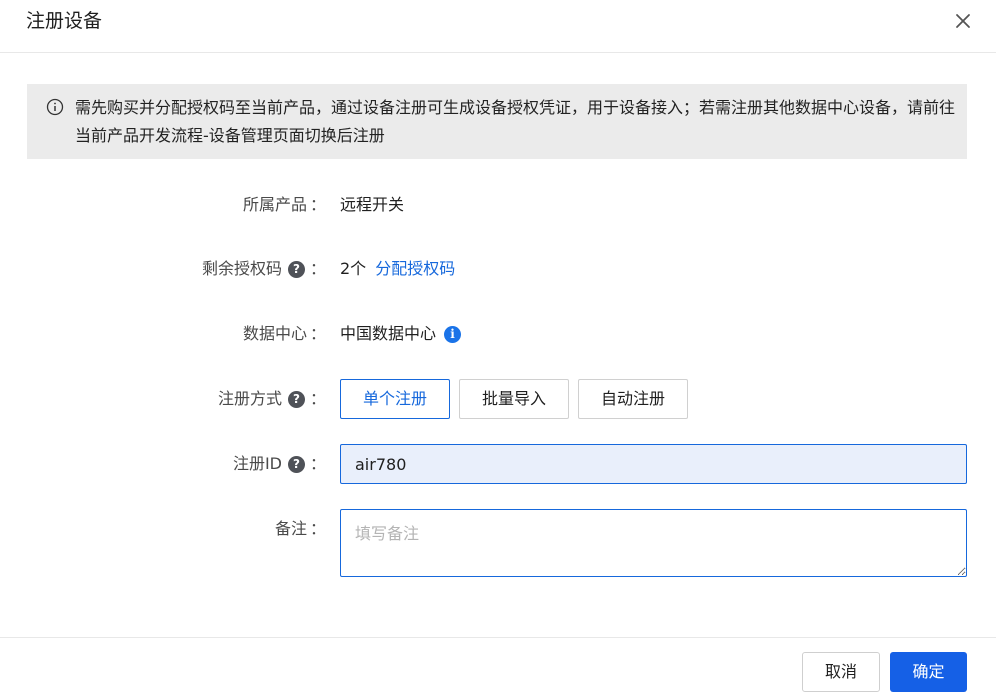 Image resolution: width=996 pixels, height=700 pixels. I want to click on dialog-footer: 取消 确定, so click(498, 668).